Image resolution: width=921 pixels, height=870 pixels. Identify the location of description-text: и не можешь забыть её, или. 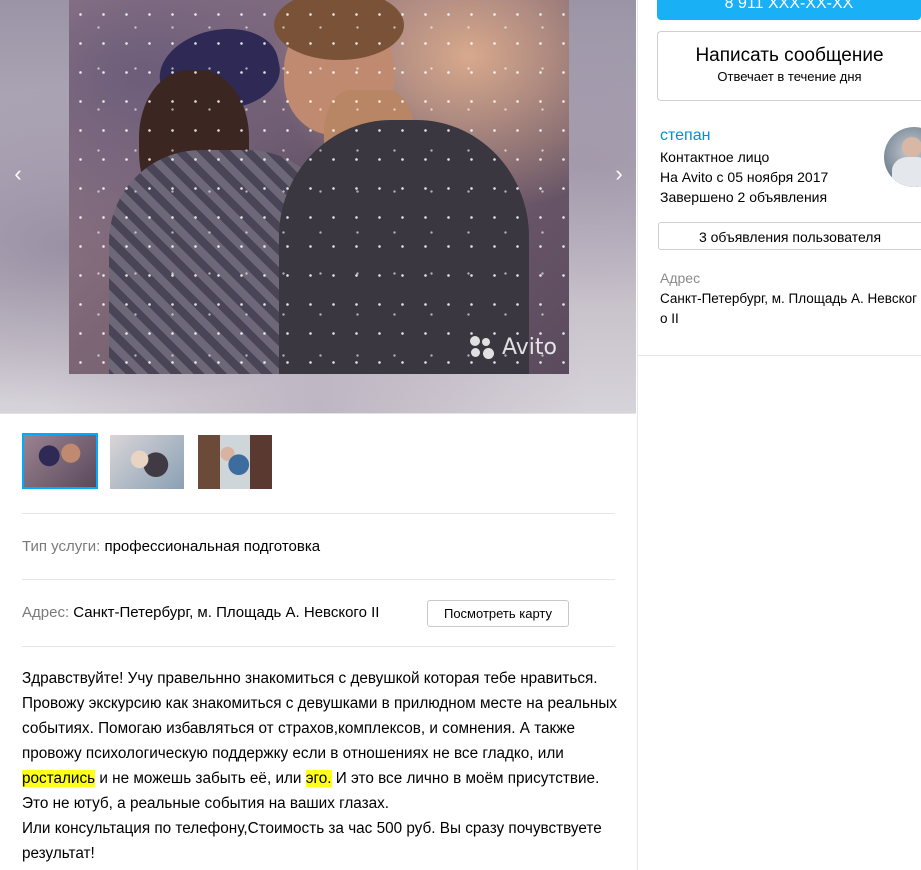
(200, 778).